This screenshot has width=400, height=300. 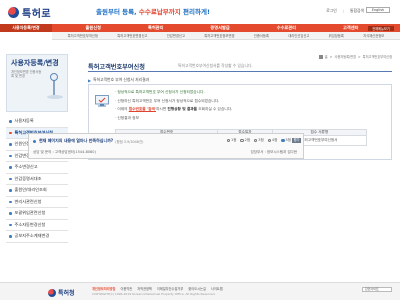 I want to click on sub-nav-item: 대리인선임신고, so click(x=298, y=35).